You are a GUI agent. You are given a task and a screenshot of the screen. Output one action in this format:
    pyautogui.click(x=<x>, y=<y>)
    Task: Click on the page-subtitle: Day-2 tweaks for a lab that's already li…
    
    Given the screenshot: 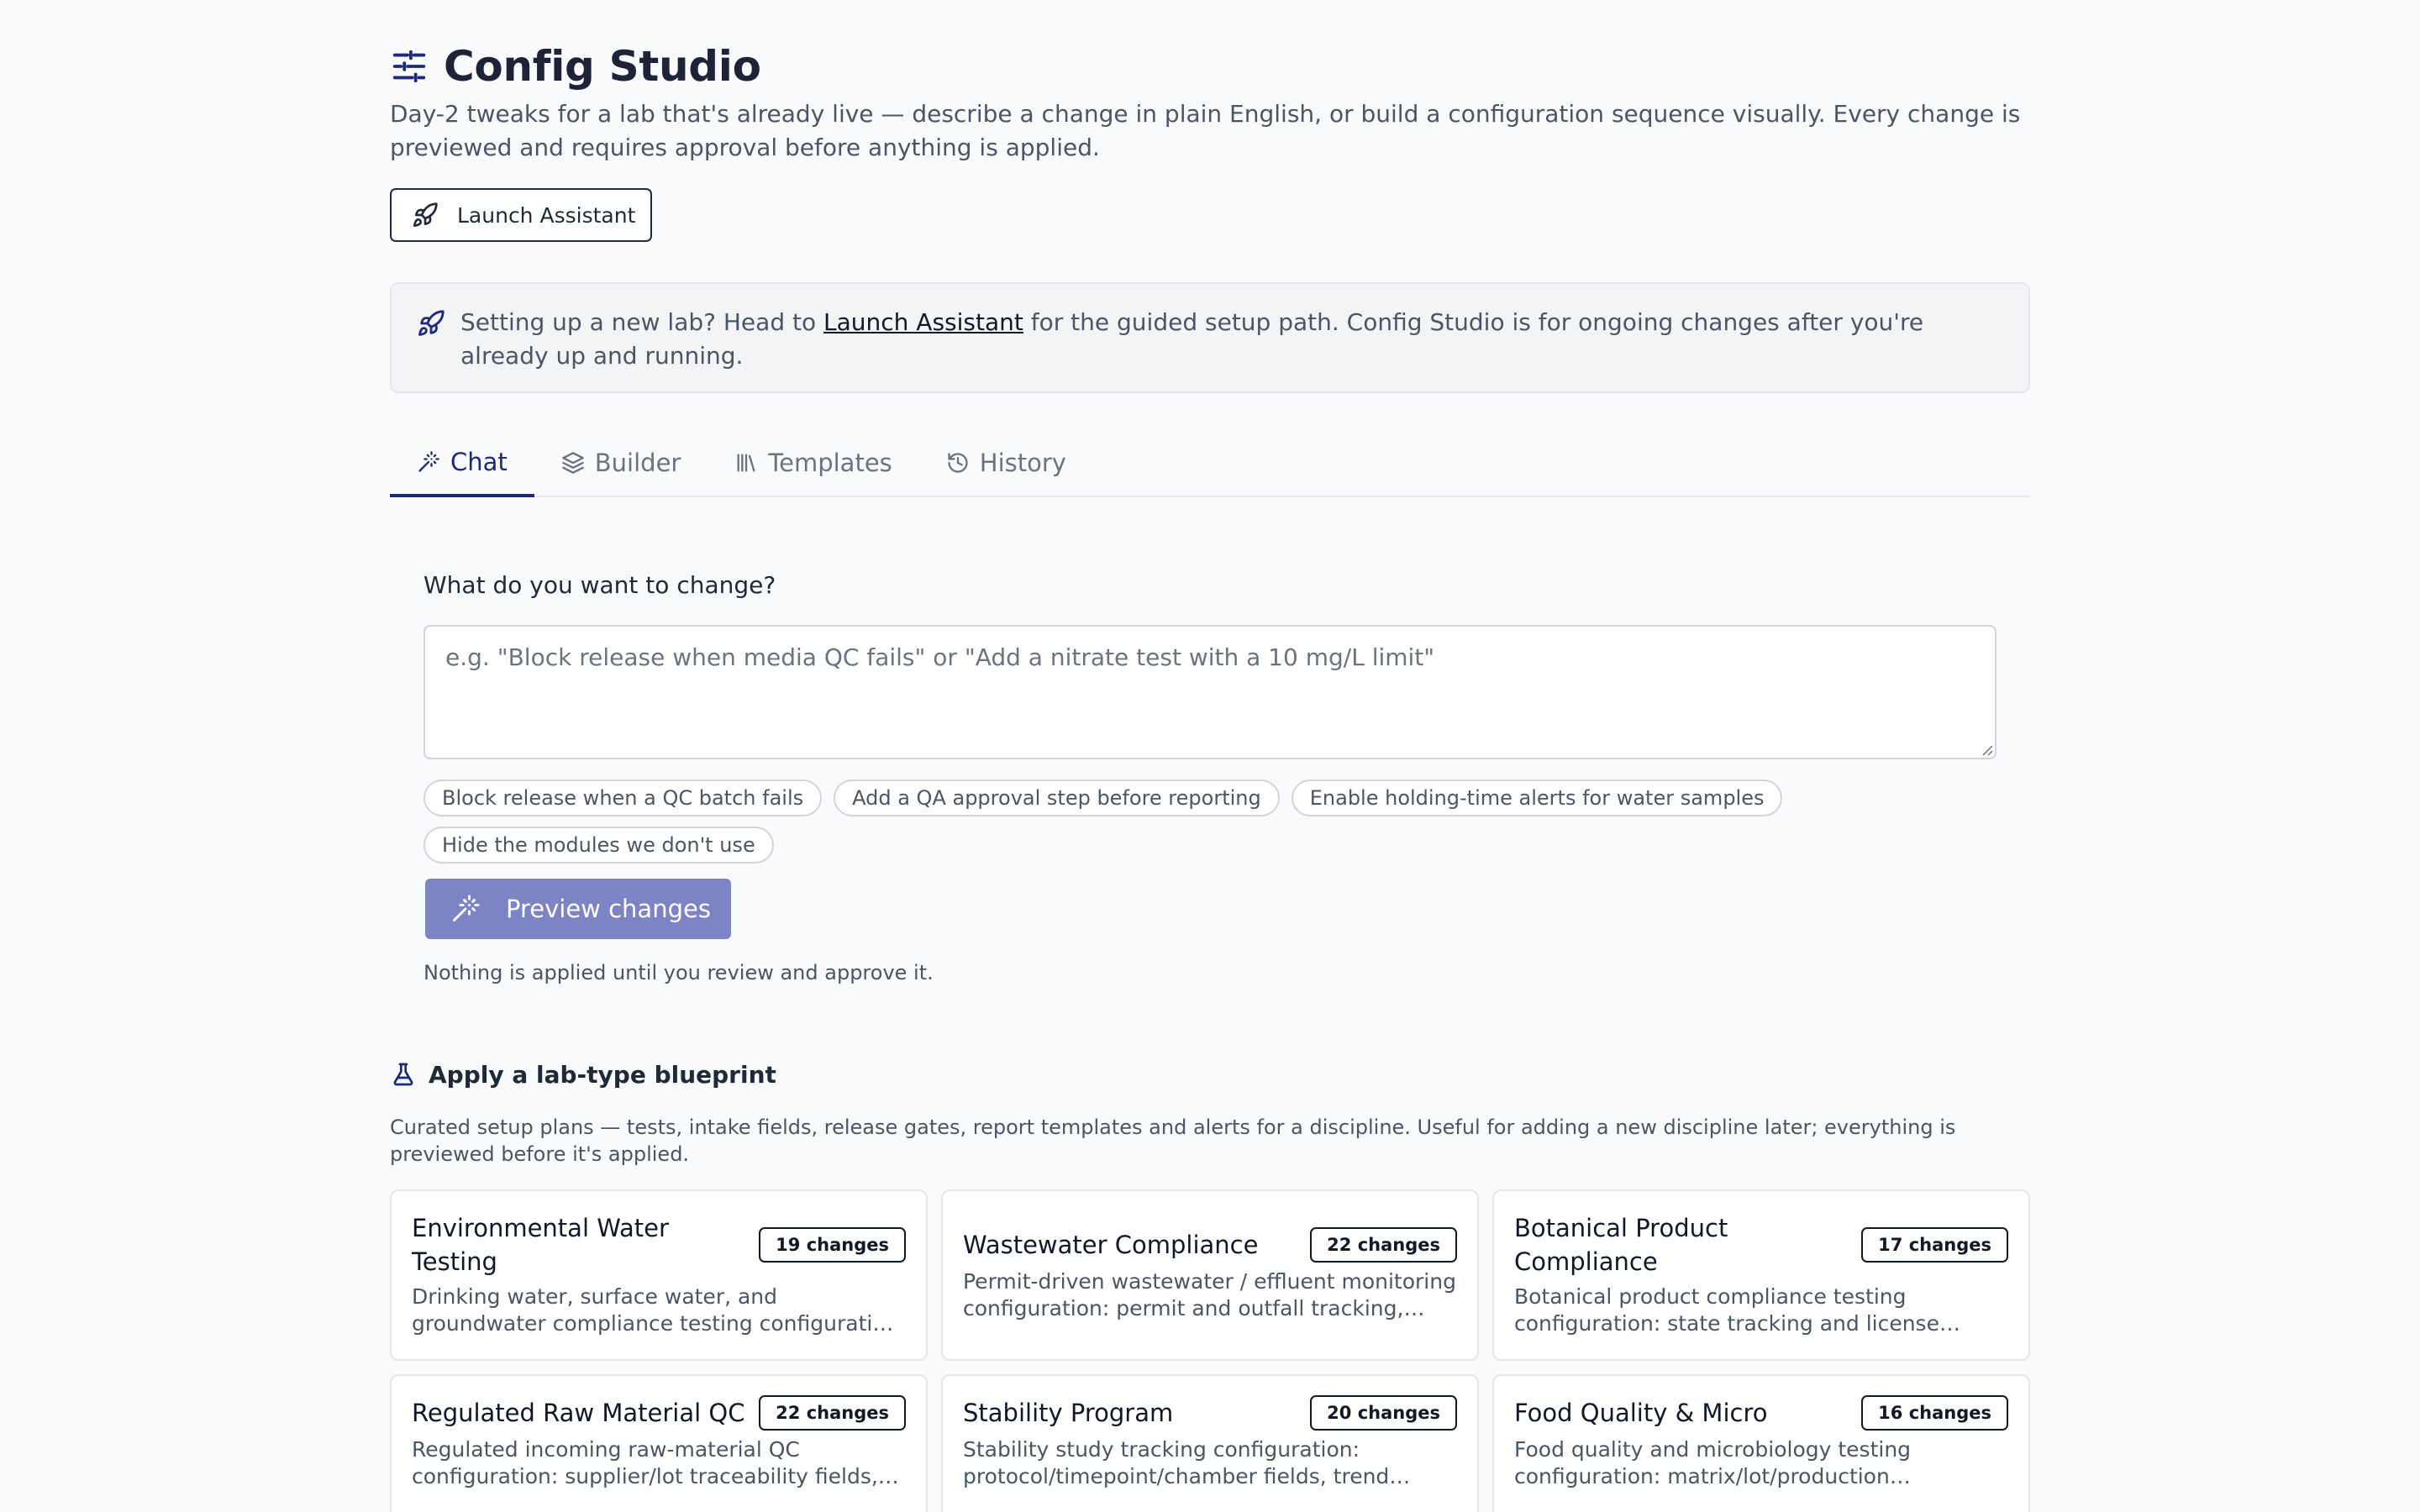 What is the action you would take?
    pyautogui.click(x=1205, y=130)
    